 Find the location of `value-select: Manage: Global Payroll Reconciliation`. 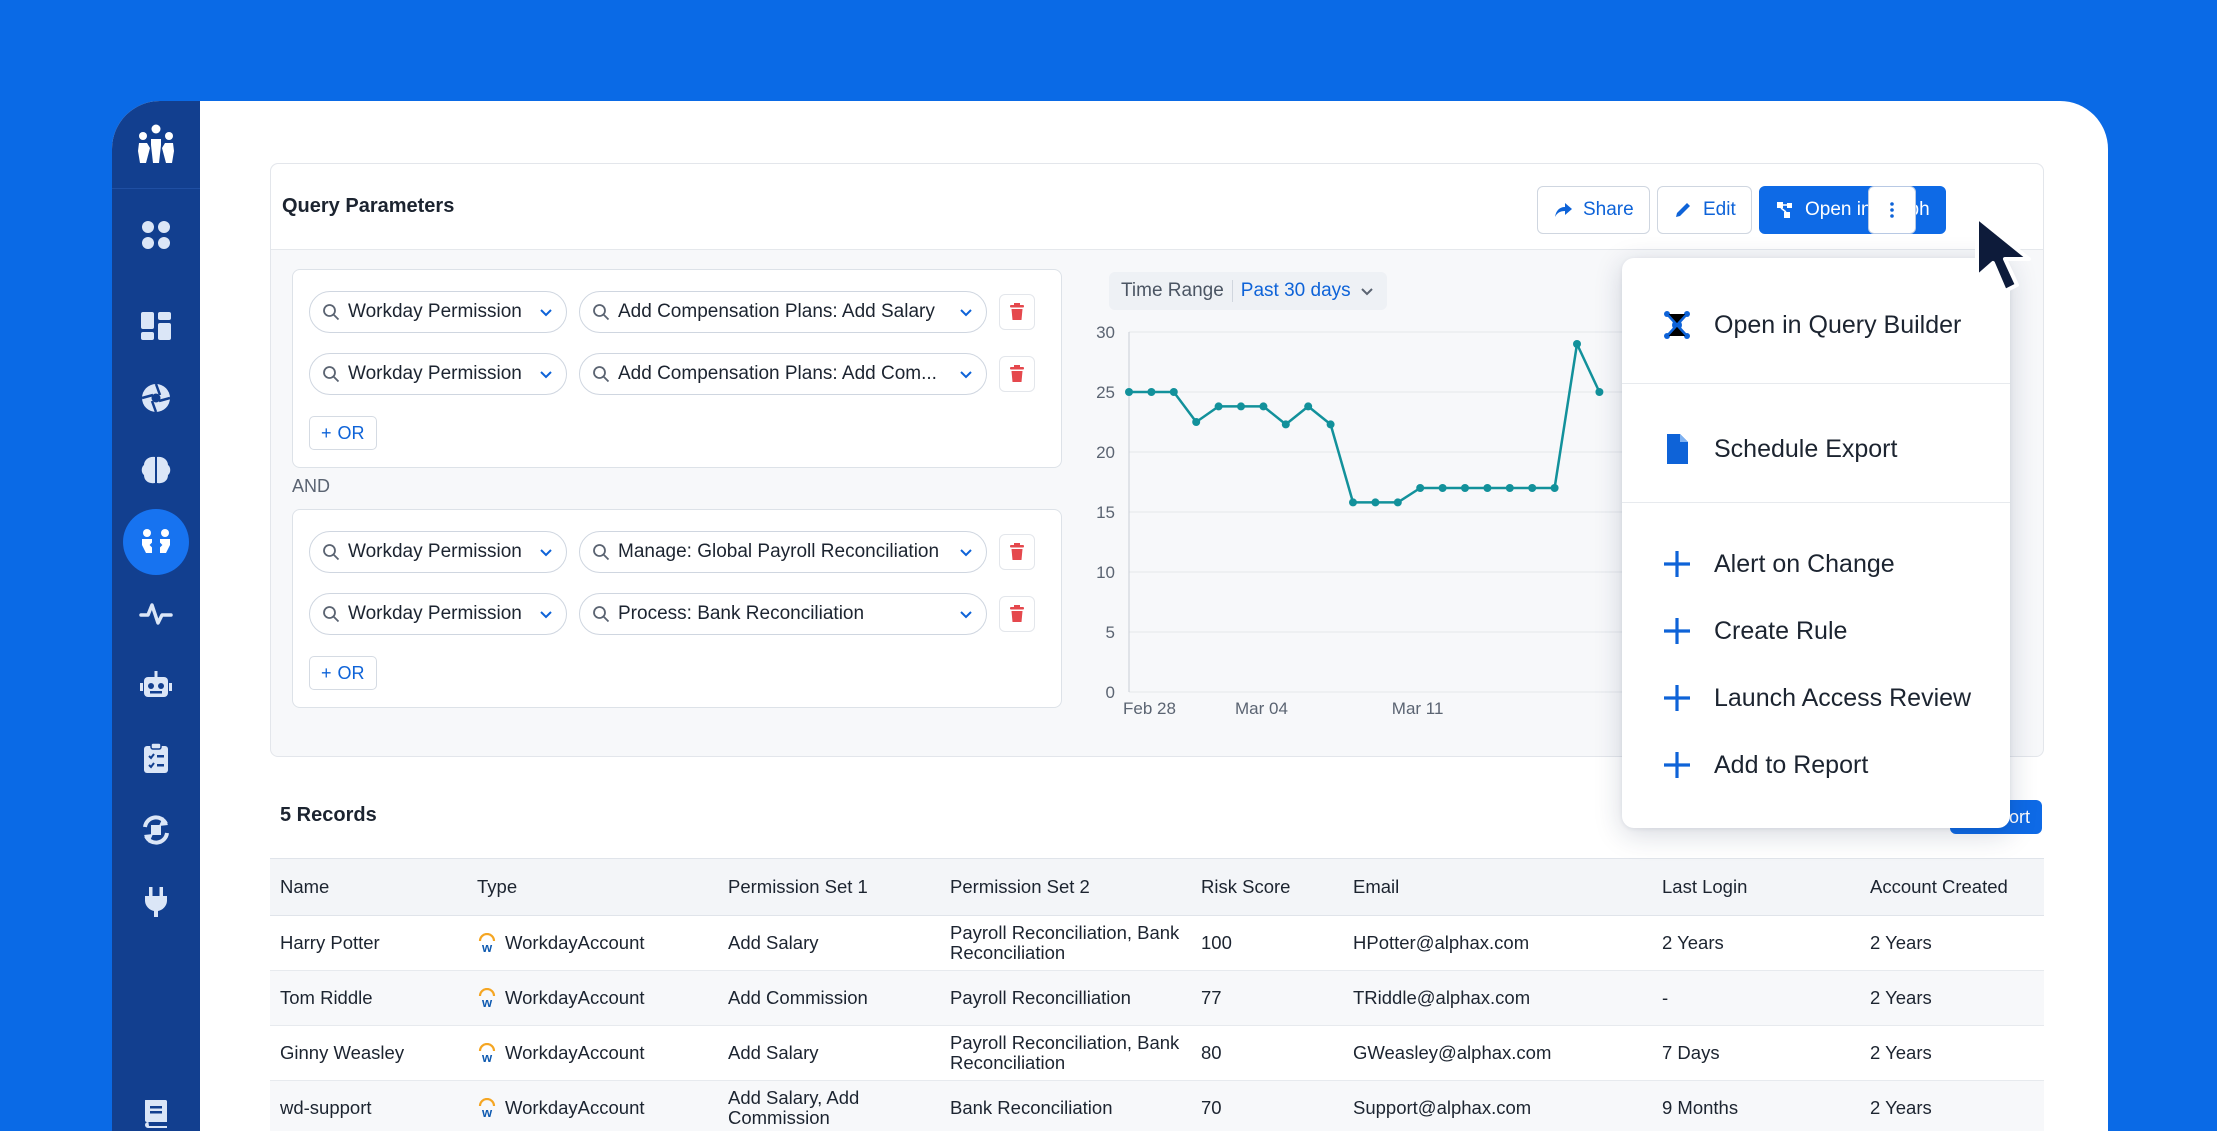

value-select: Manage: Global Payroll Reconciliation is located at coordinates (783, 552).